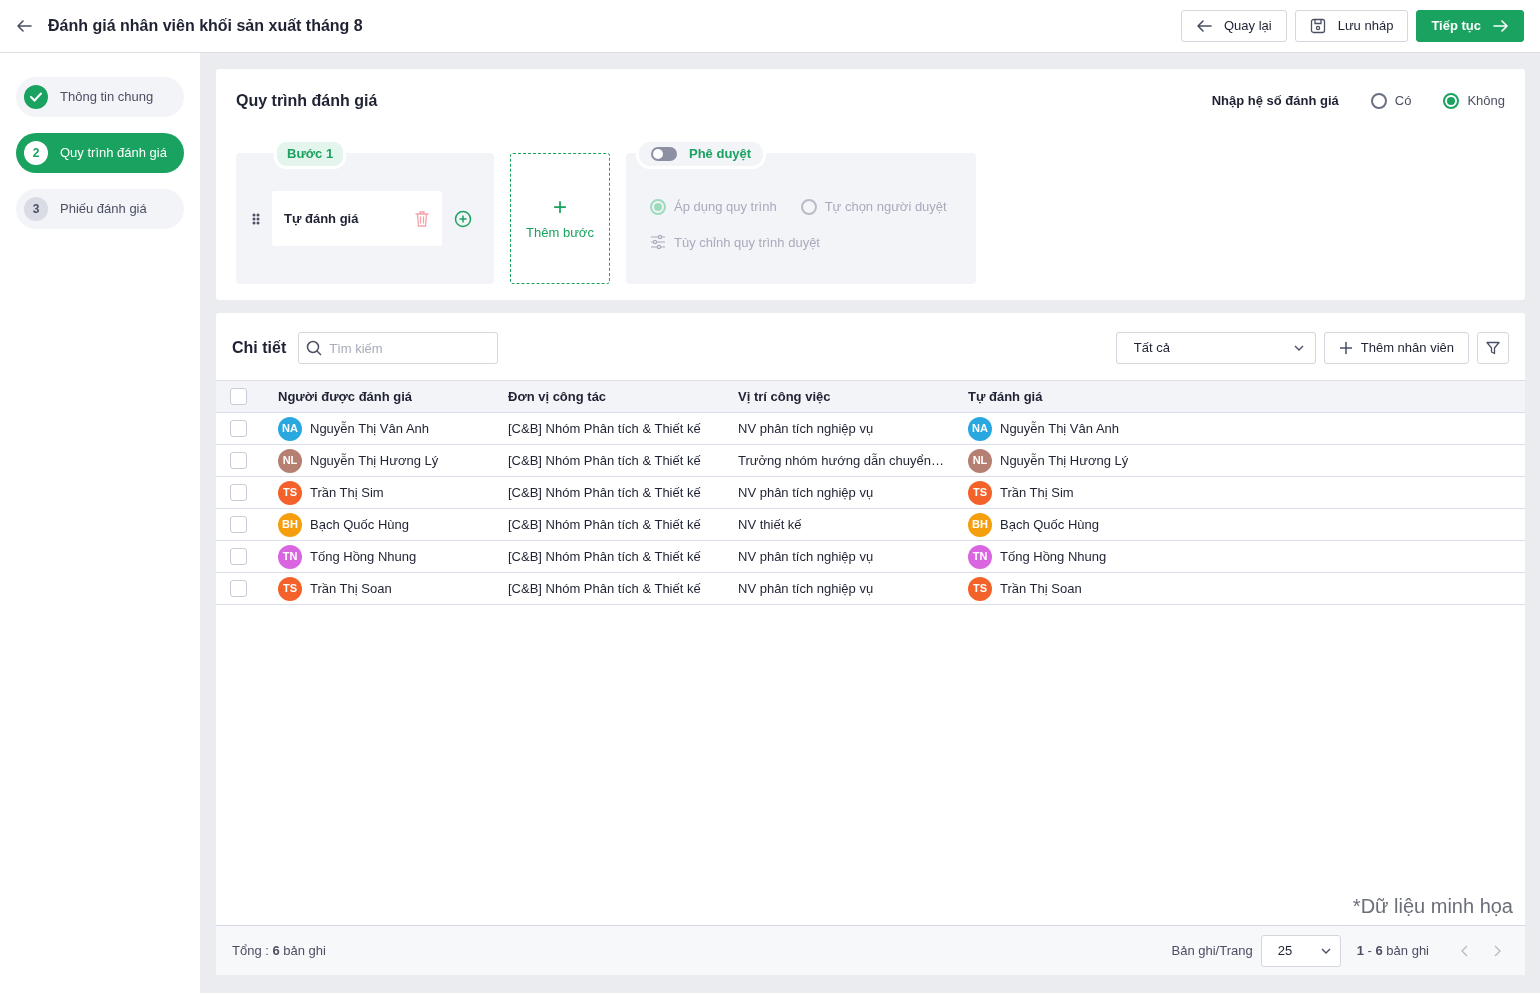  I want to click on funnel-icon, so click(1493, 348).